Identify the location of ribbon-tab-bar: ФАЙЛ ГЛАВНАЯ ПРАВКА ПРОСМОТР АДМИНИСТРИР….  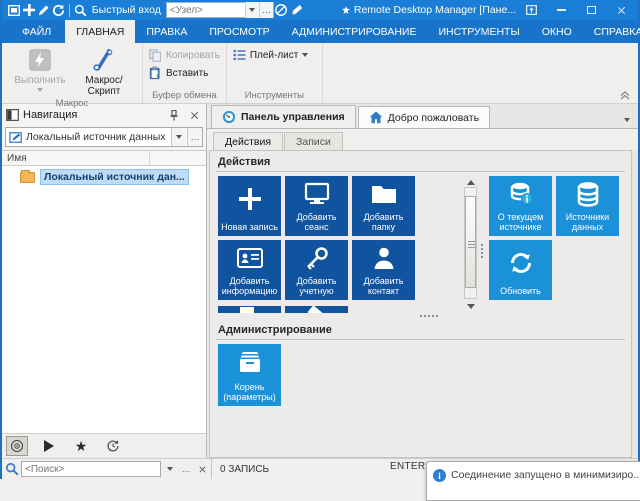
(321, 31).